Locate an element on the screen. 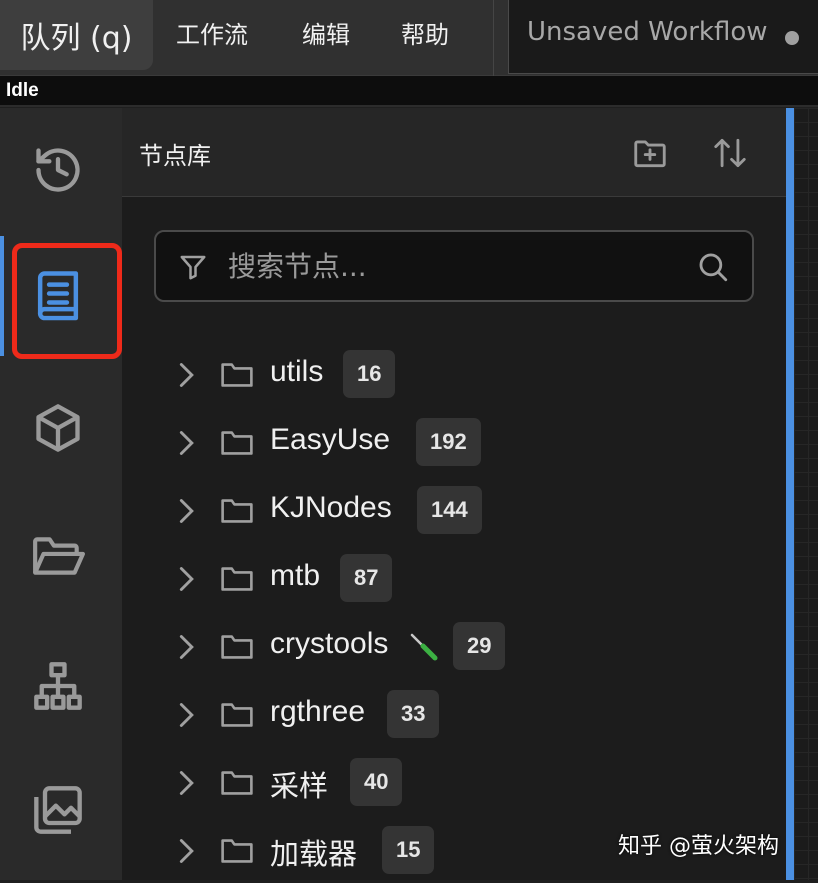 This screenshot has height=883, width=818. tree-folder-row: EasyUse 192 is located at coordinates (442, 444).